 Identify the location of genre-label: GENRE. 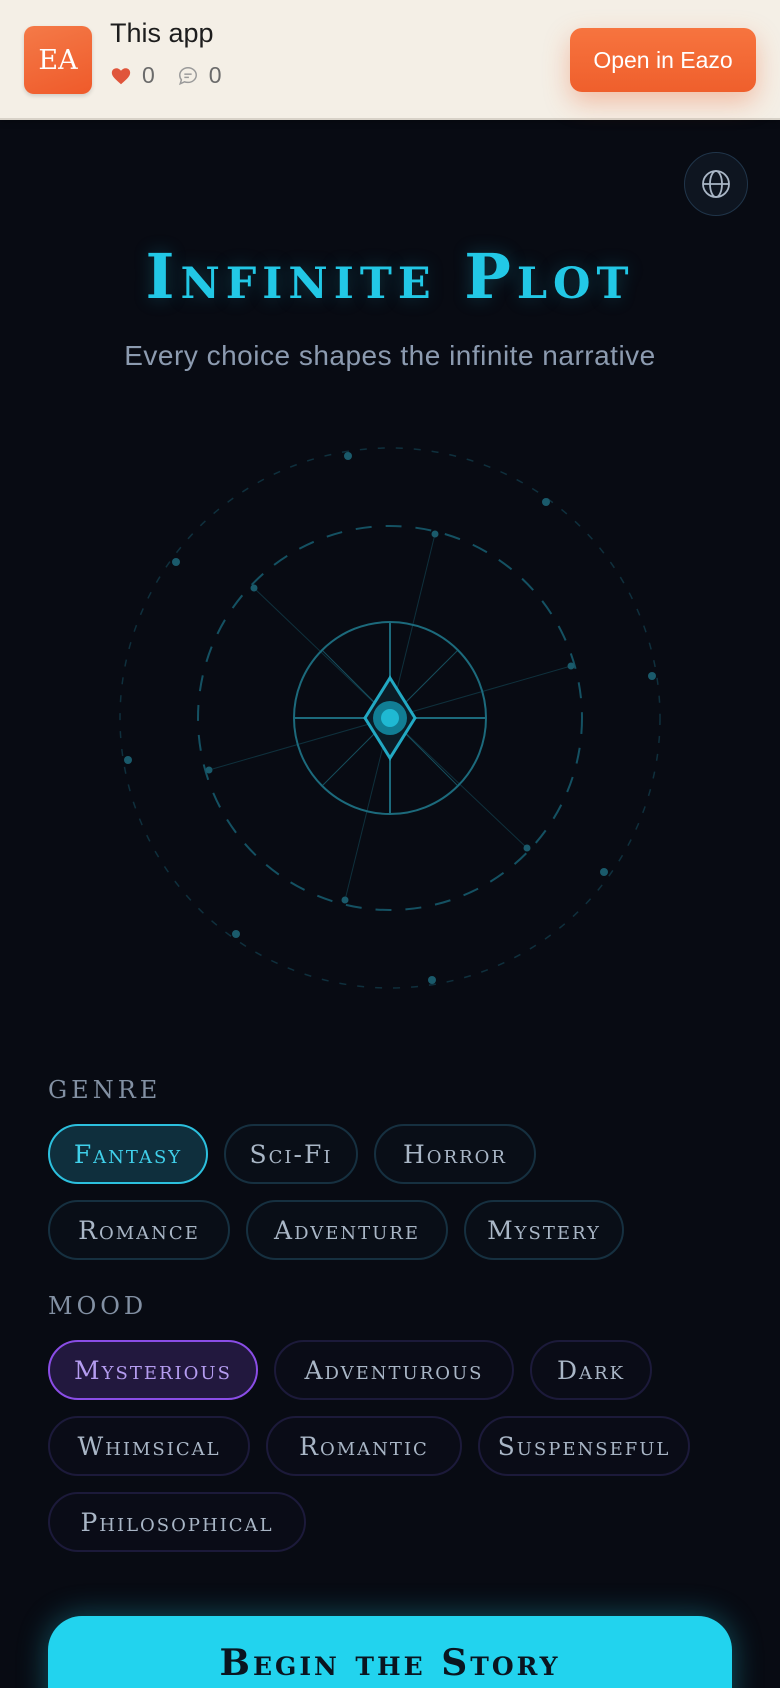
(105, 1090).